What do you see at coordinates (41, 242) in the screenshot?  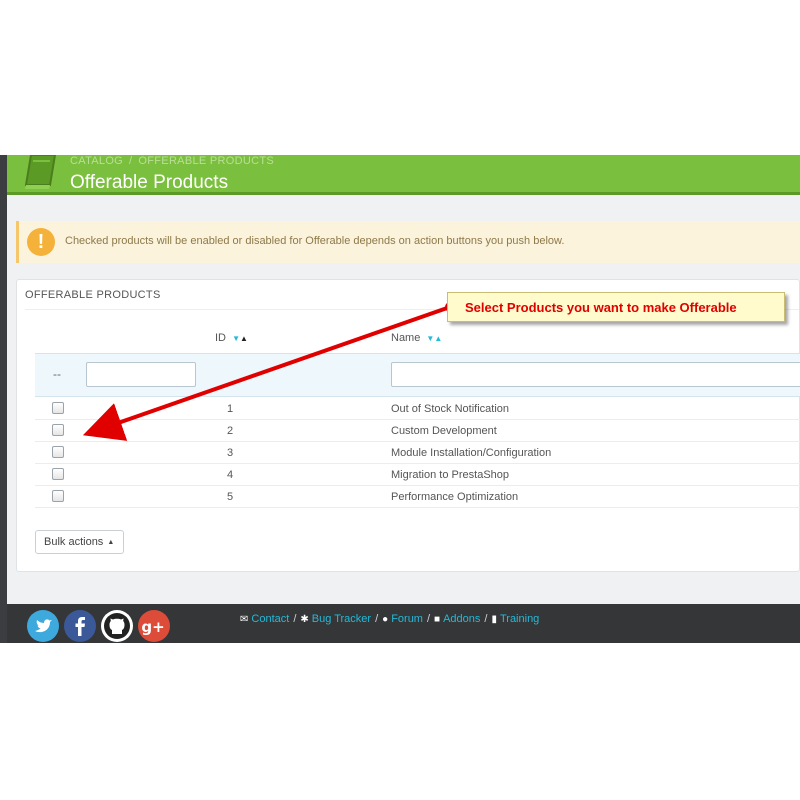 I see `exclamation-icon: !` at bounding box center [41, 242].